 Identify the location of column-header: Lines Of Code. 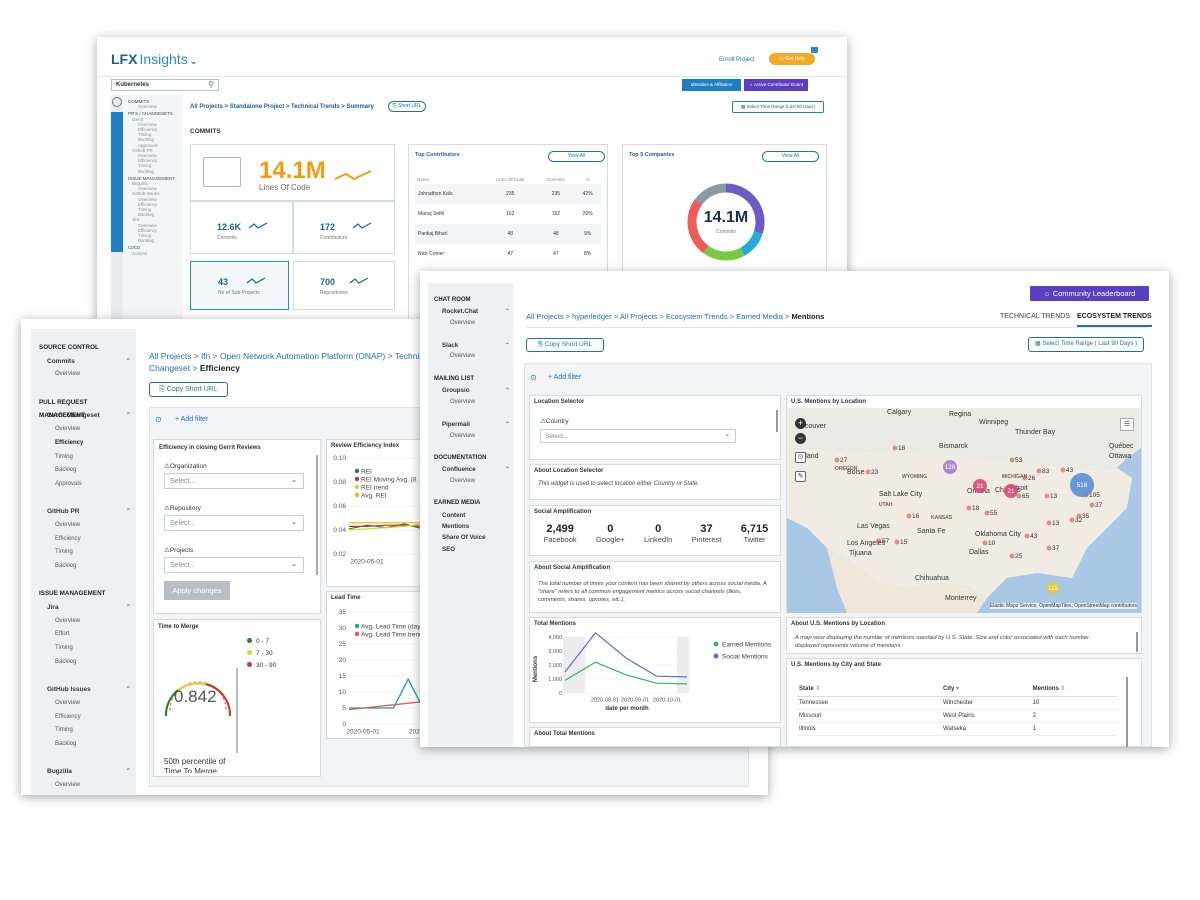
(510, 179).